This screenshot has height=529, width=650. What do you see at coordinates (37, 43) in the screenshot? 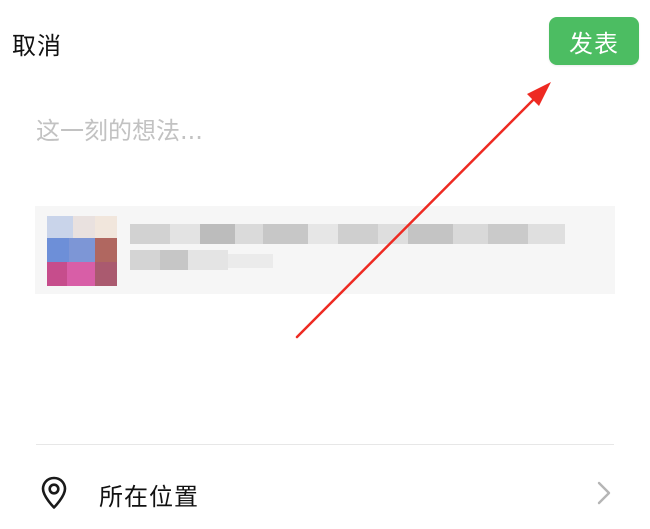
I see `cancel-button: 取消` at bounding box center [37, 43].